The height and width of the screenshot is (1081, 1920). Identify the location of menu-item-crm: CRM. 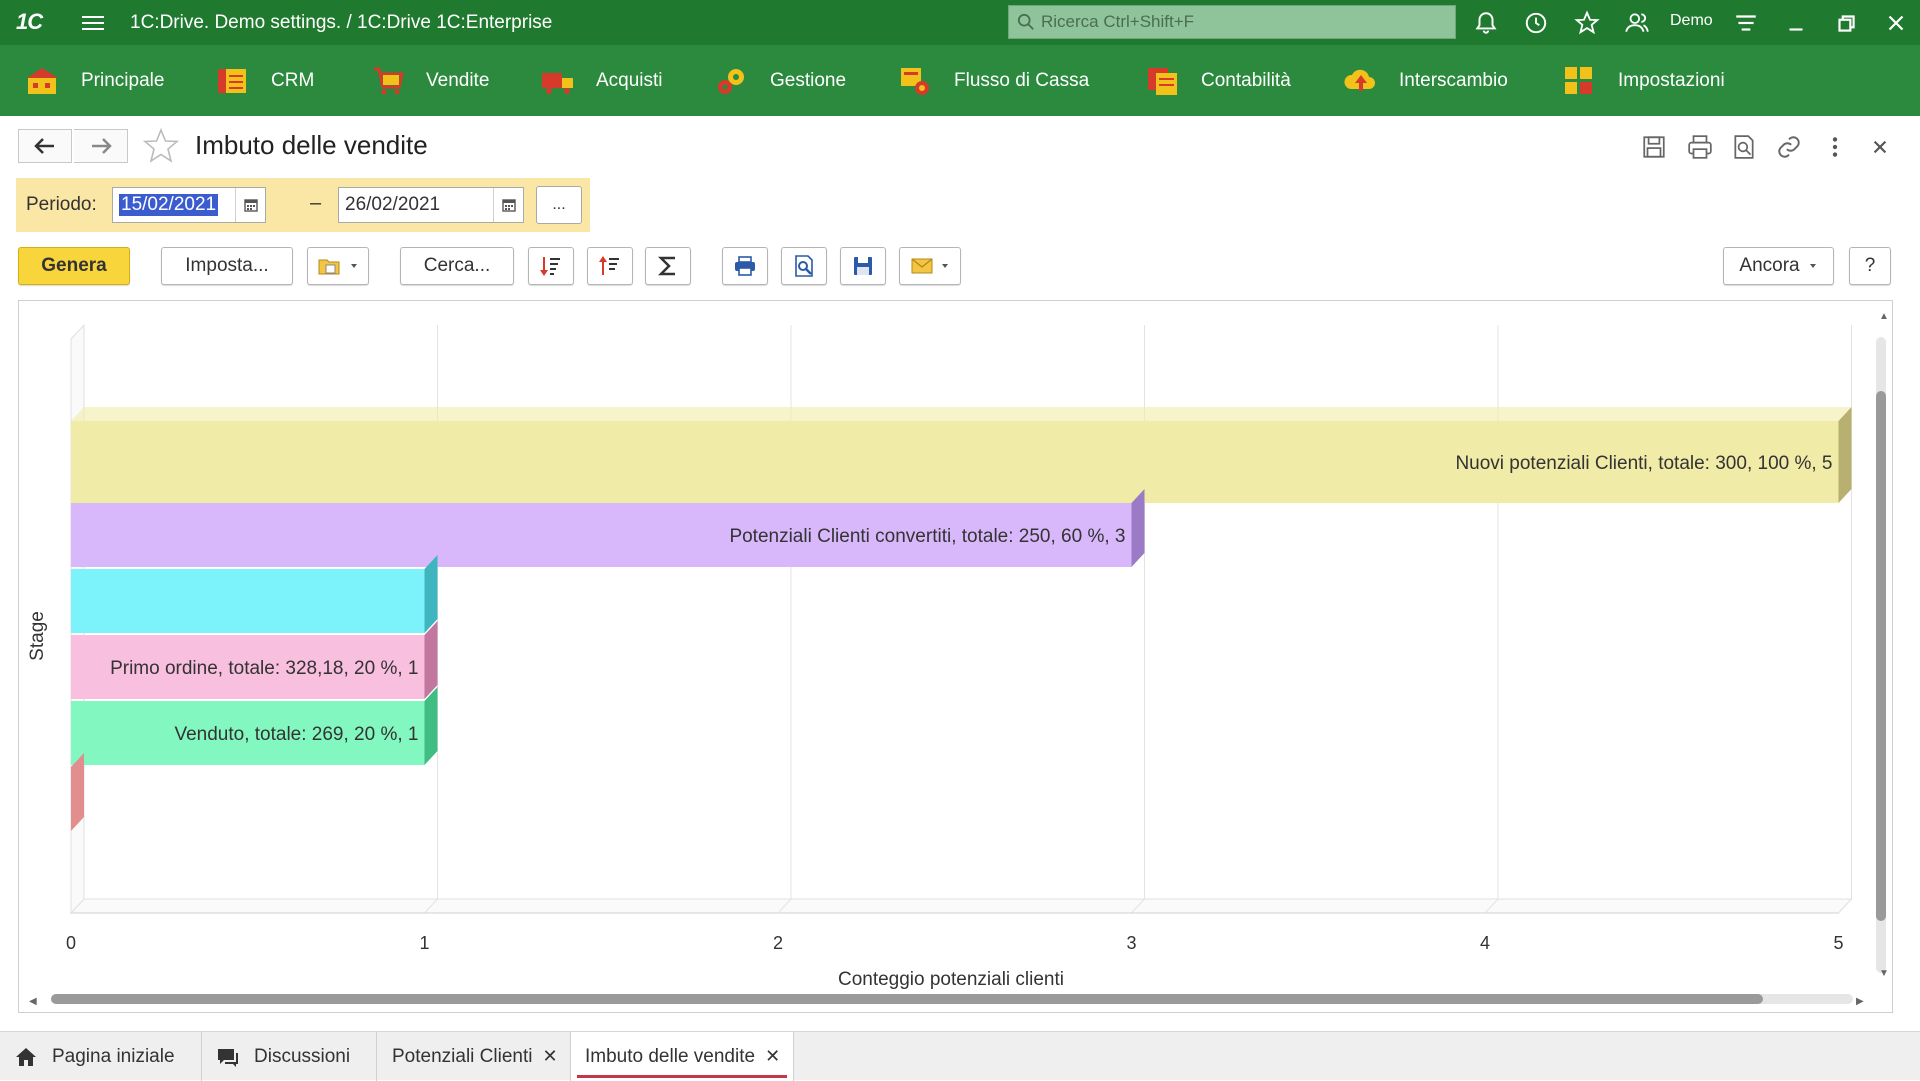
(264, 80).